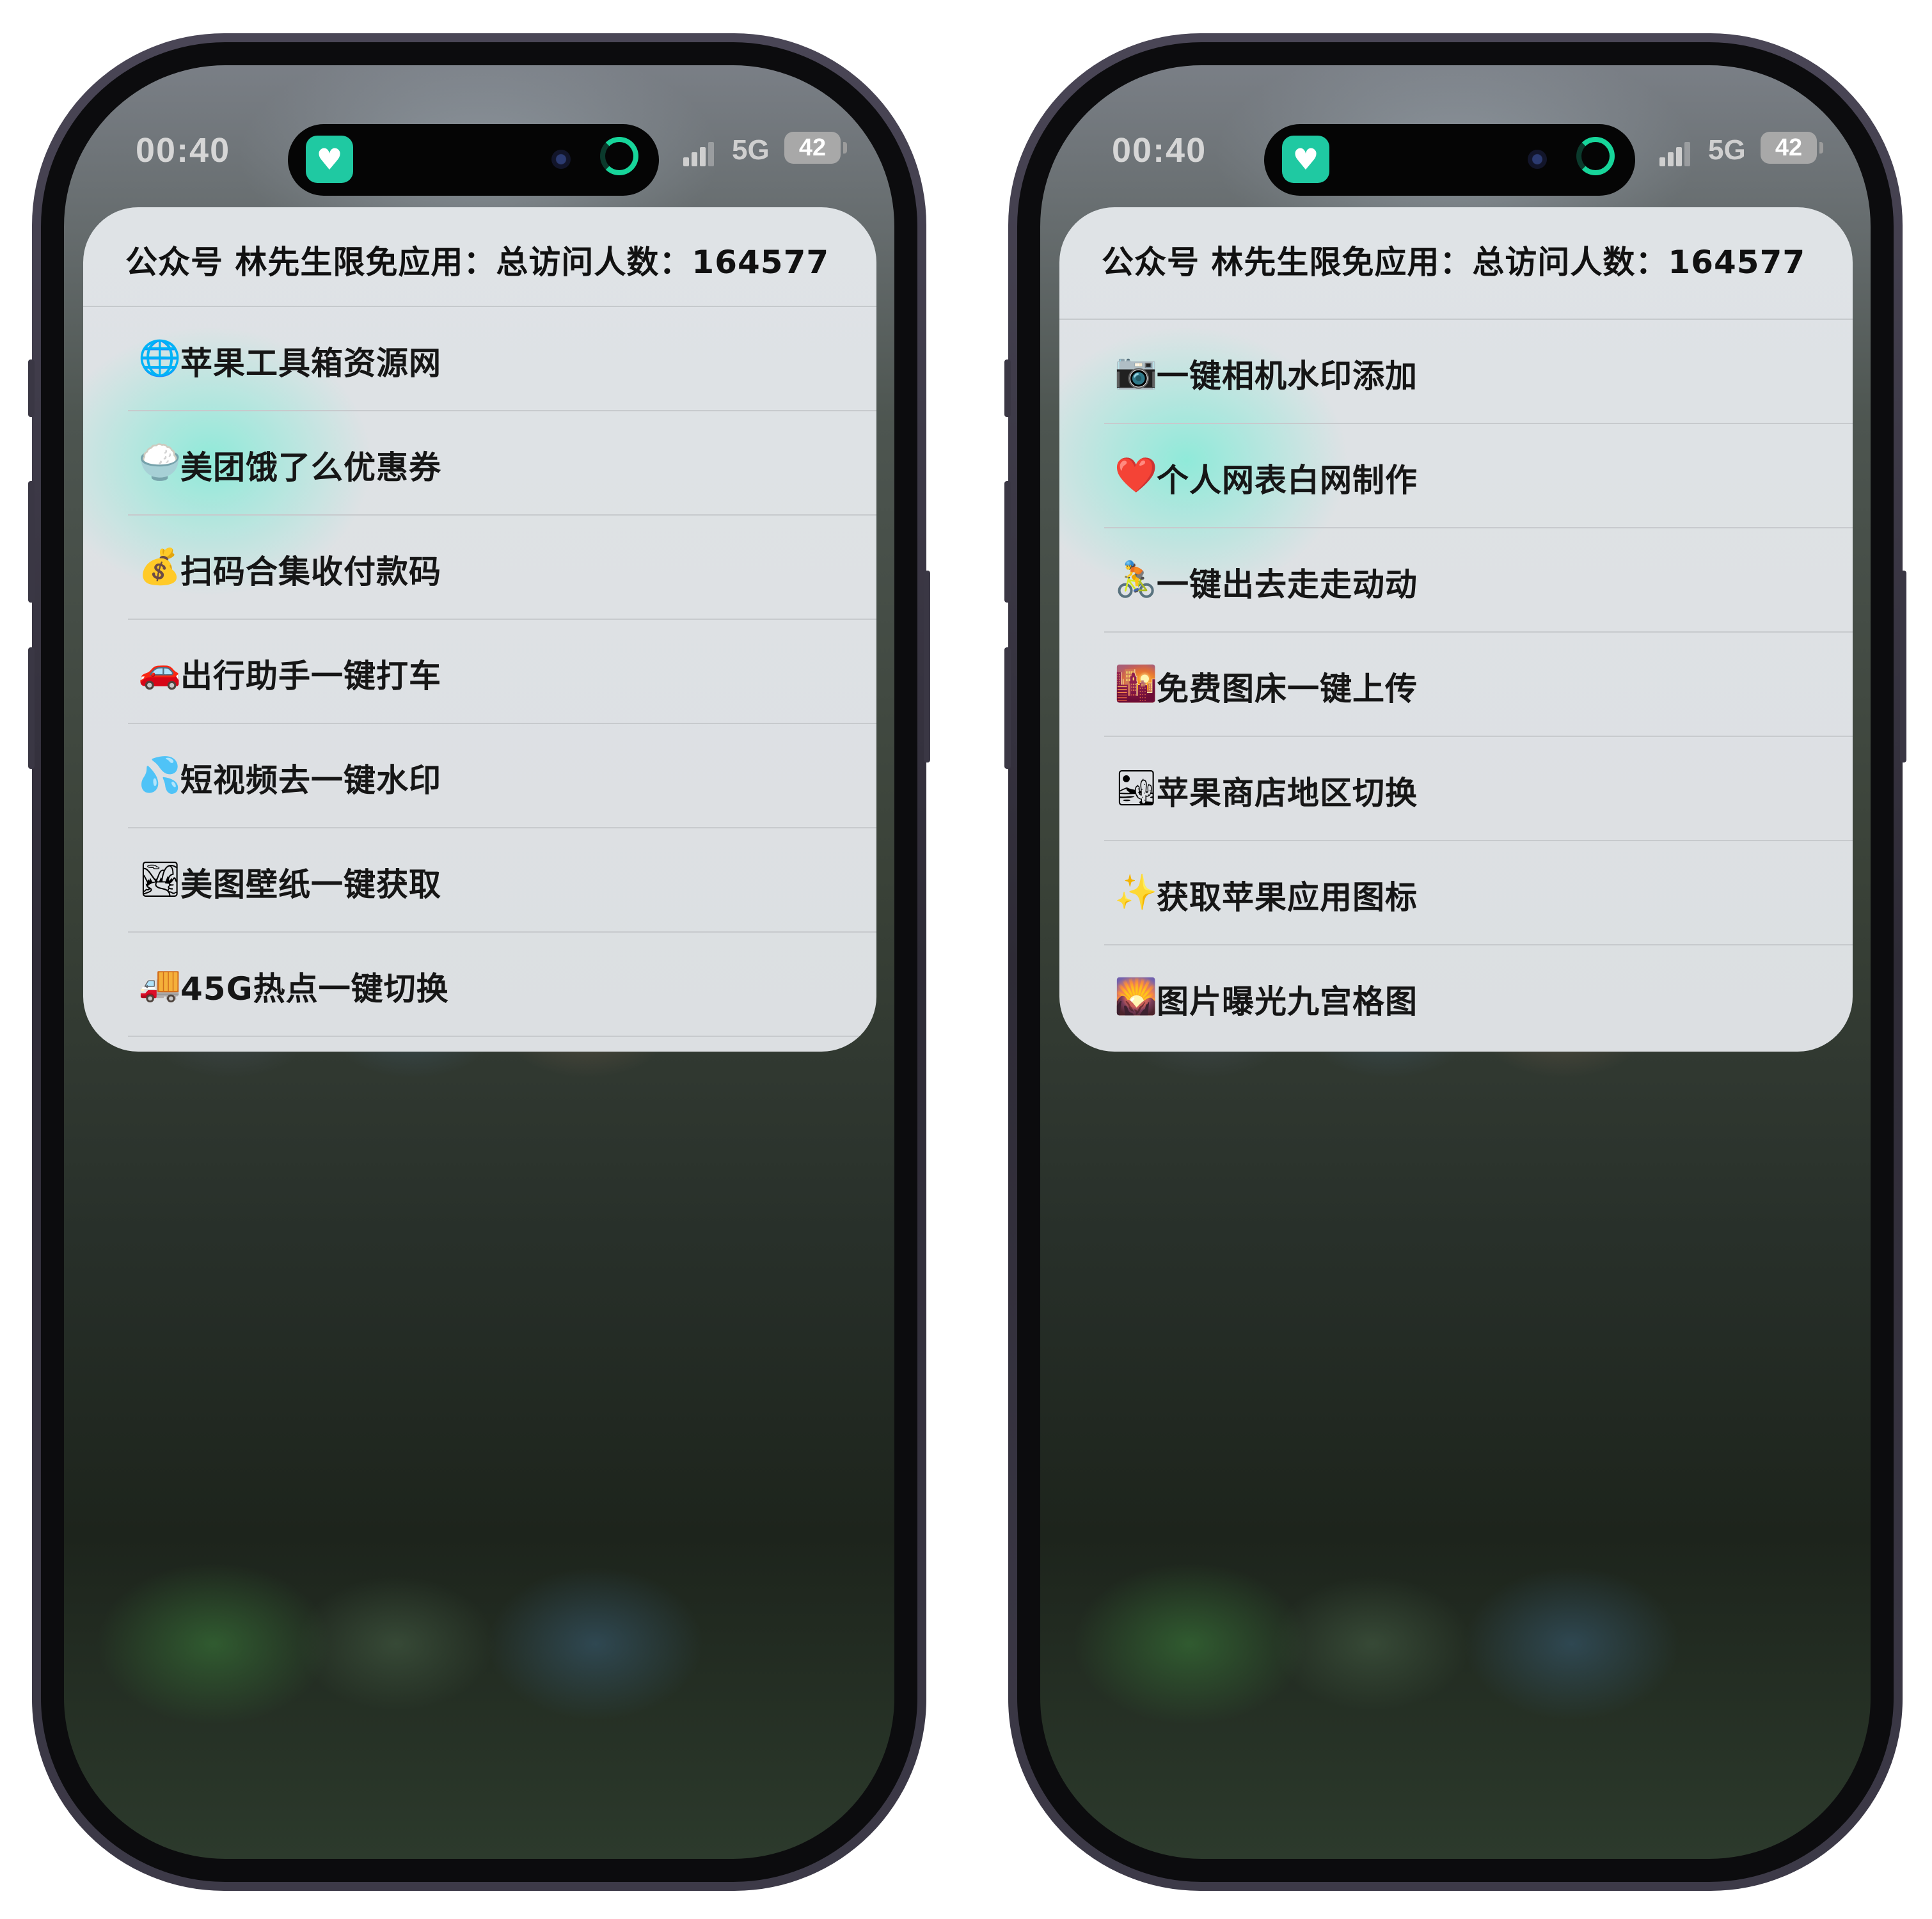  Describe the element at coordinates (1478, 372) in the screenshot. I see `shortcut-item: 📷 一键相机水印添加` at that location.